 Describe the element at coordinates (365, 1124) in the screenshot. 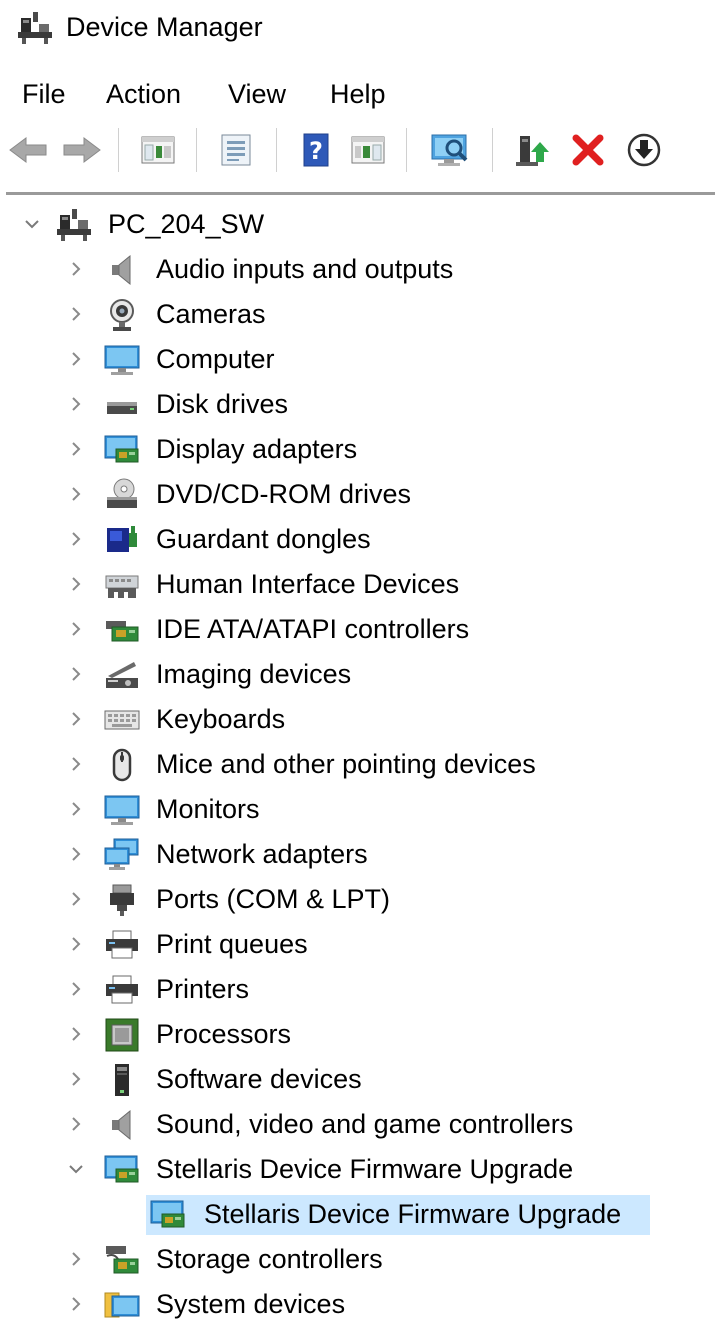

I see `tree-item-label: Sound, video and game controllers` at that location.